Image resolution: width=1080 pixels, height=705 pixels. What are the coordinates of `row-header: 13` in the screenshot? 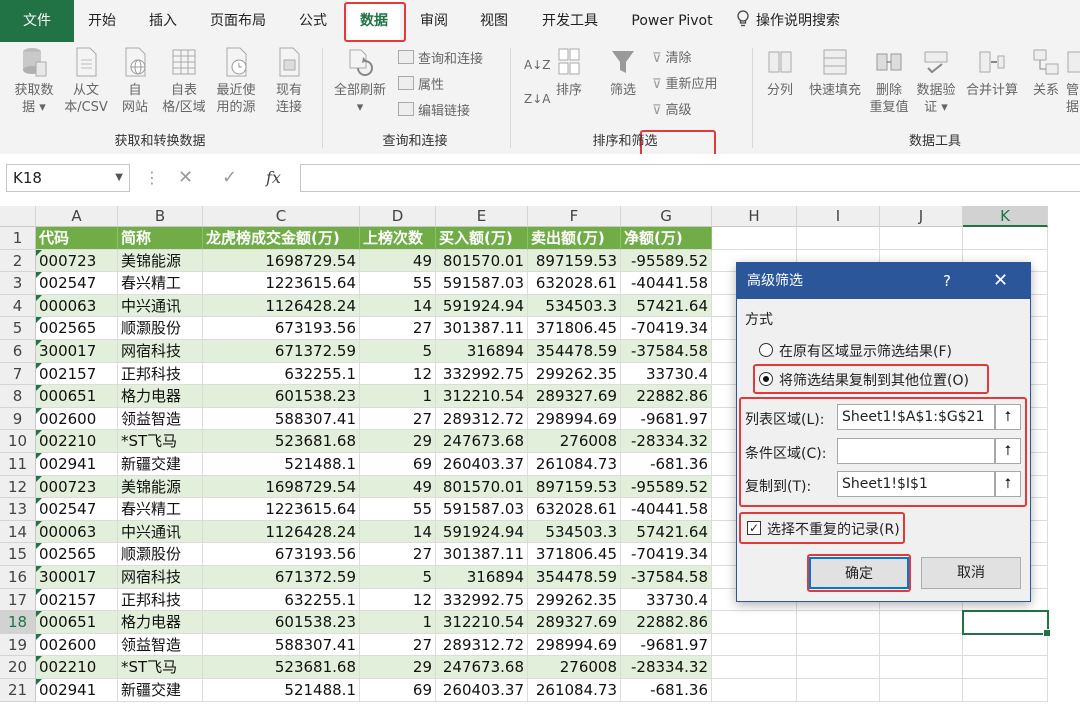 It's located at (18, 509).